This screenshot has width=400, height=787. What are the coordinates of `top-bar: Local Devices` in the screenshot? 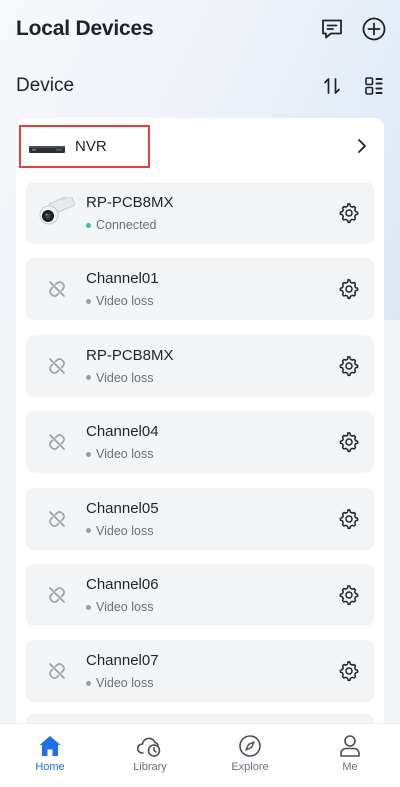 It's located at (202, 29).